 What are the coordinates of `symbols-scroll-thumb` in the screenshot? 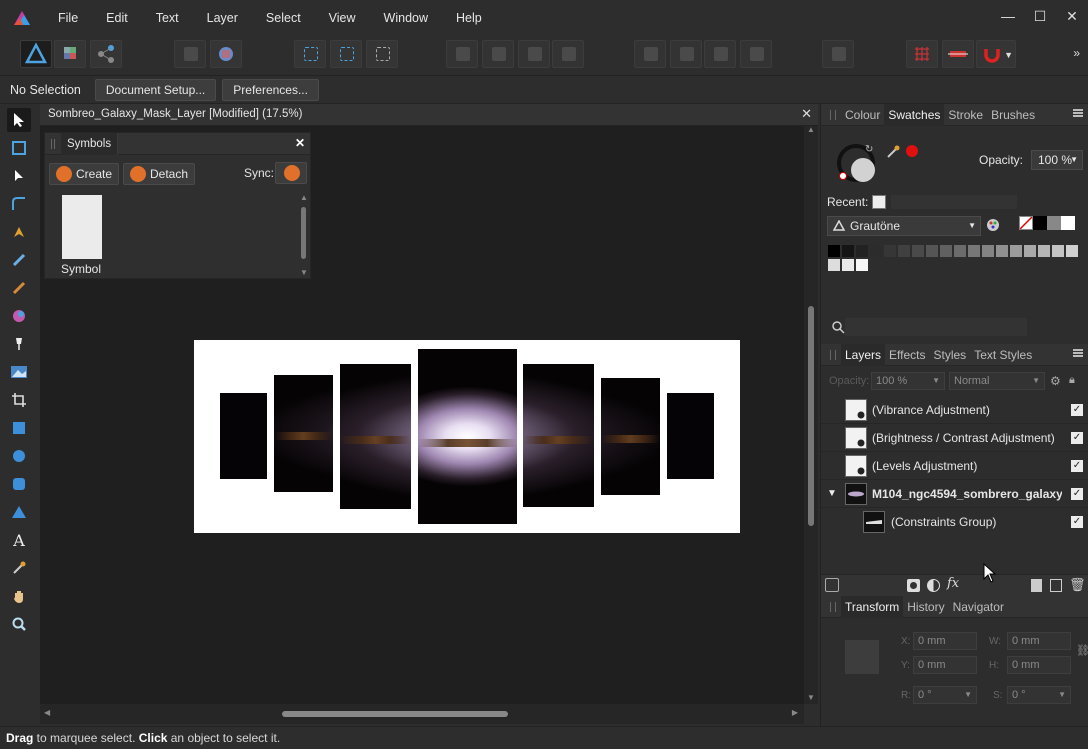 It's located at (303, 233).